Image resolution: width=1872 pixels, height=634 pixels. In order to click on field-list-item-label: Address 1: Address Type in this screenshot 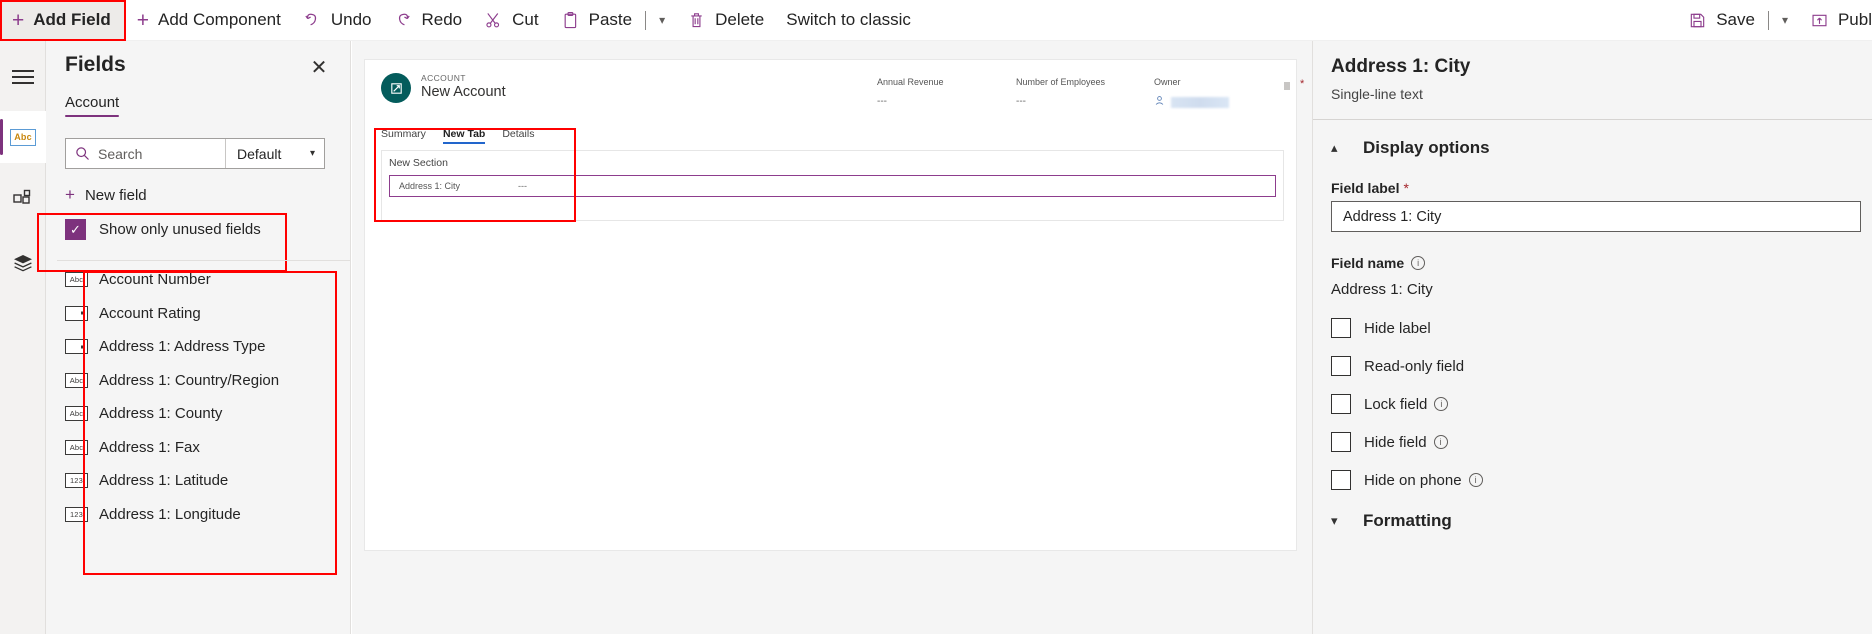, I will do `click(182, 347)`.